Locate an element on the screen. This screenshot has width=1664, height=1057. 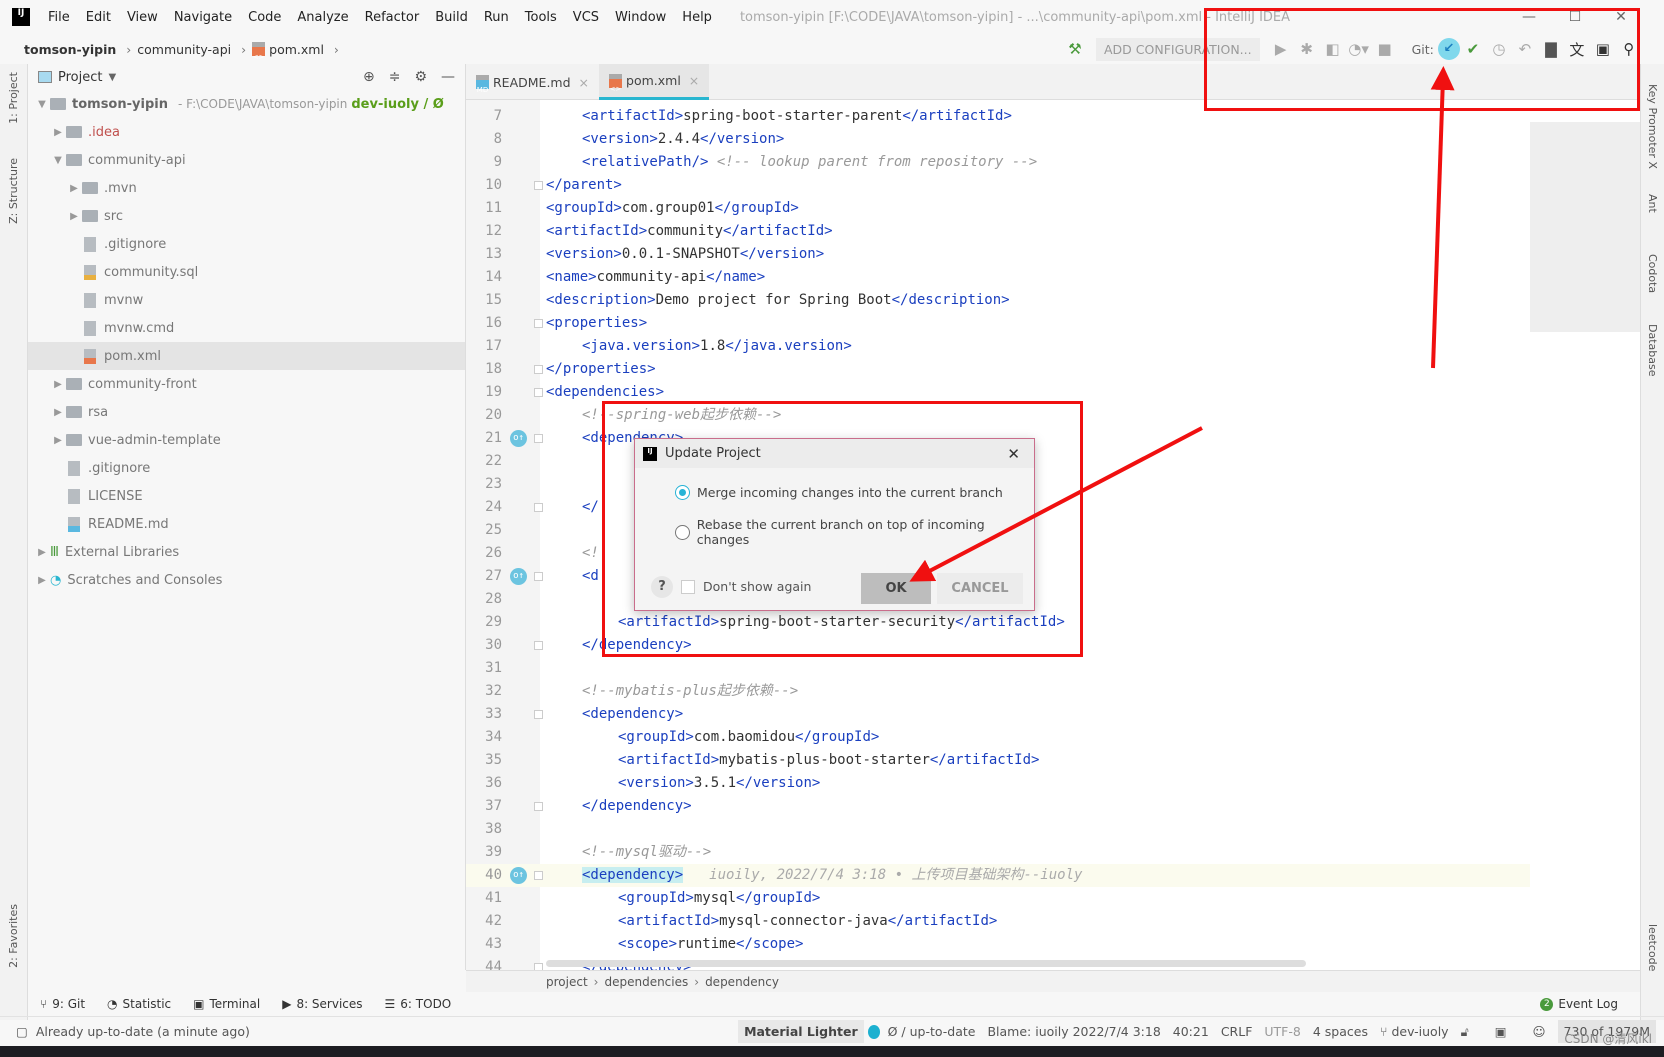
arrow-to-git-update is located at coordinates (1442, 217).